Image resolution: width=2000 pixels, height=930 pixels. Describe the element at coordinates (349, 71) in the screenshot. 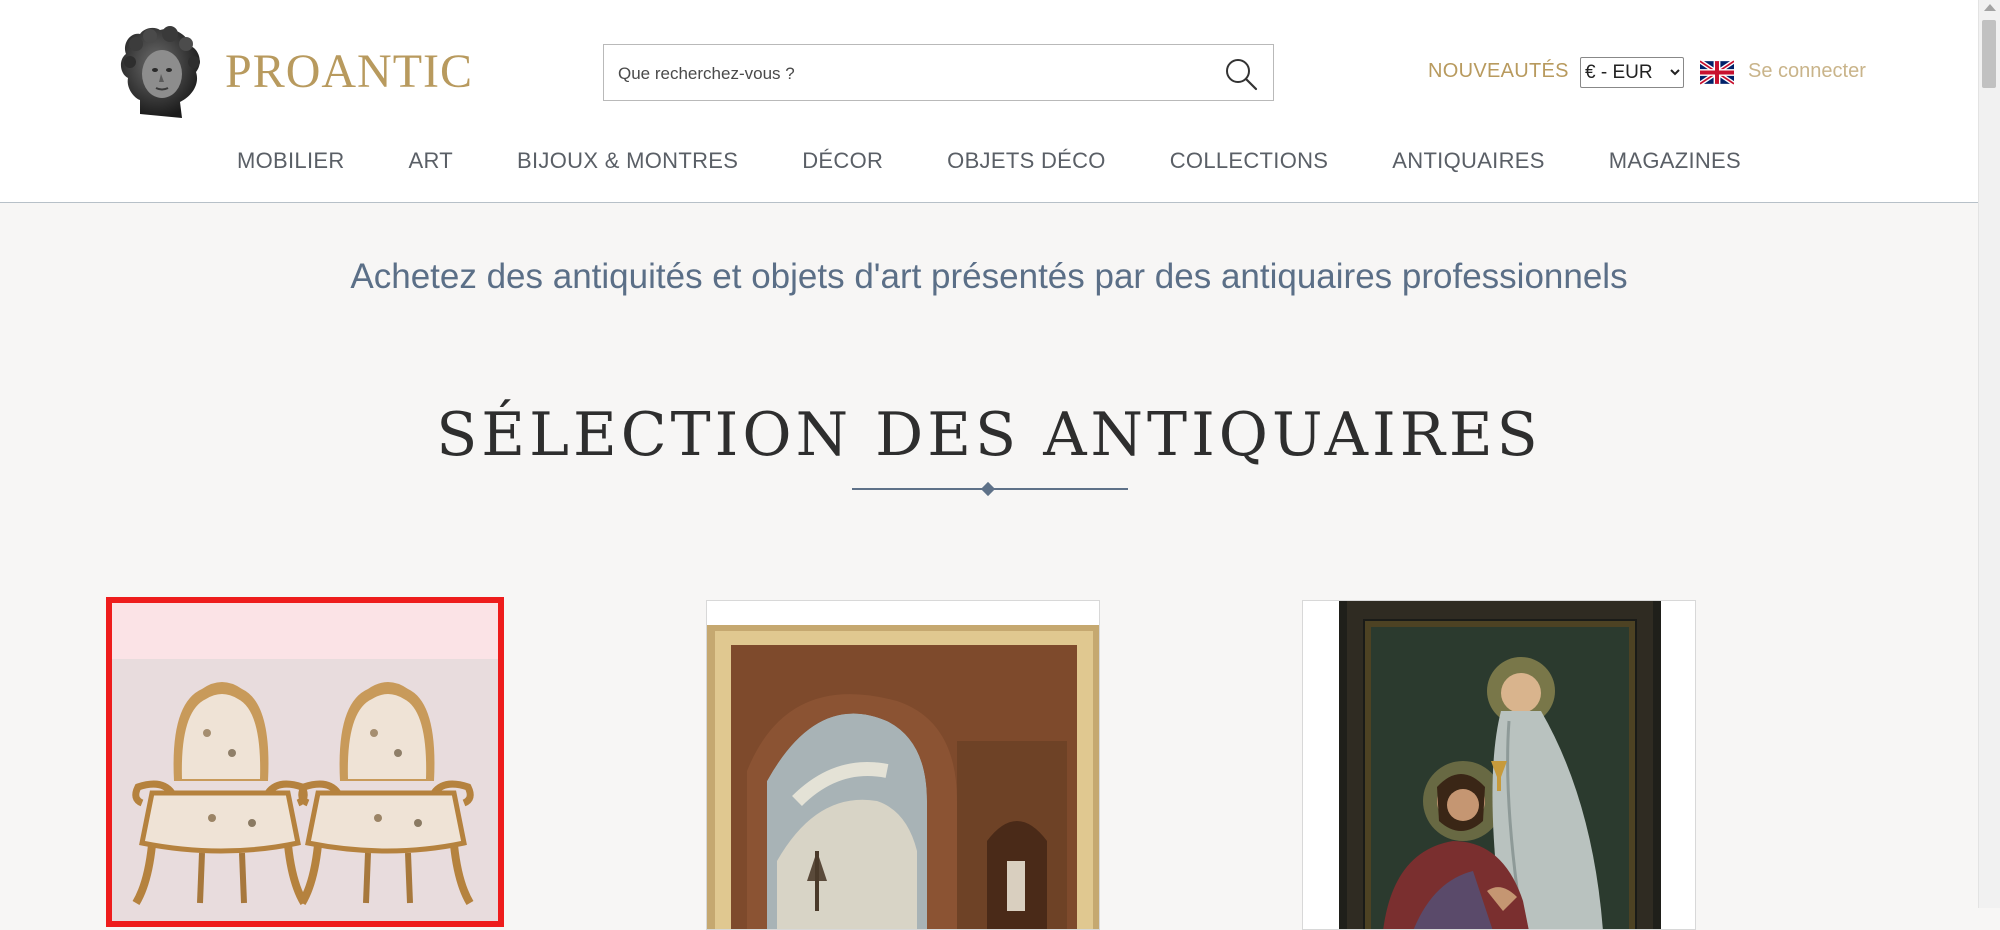

I see `brand-logo-text: PROANTIC` at that location.